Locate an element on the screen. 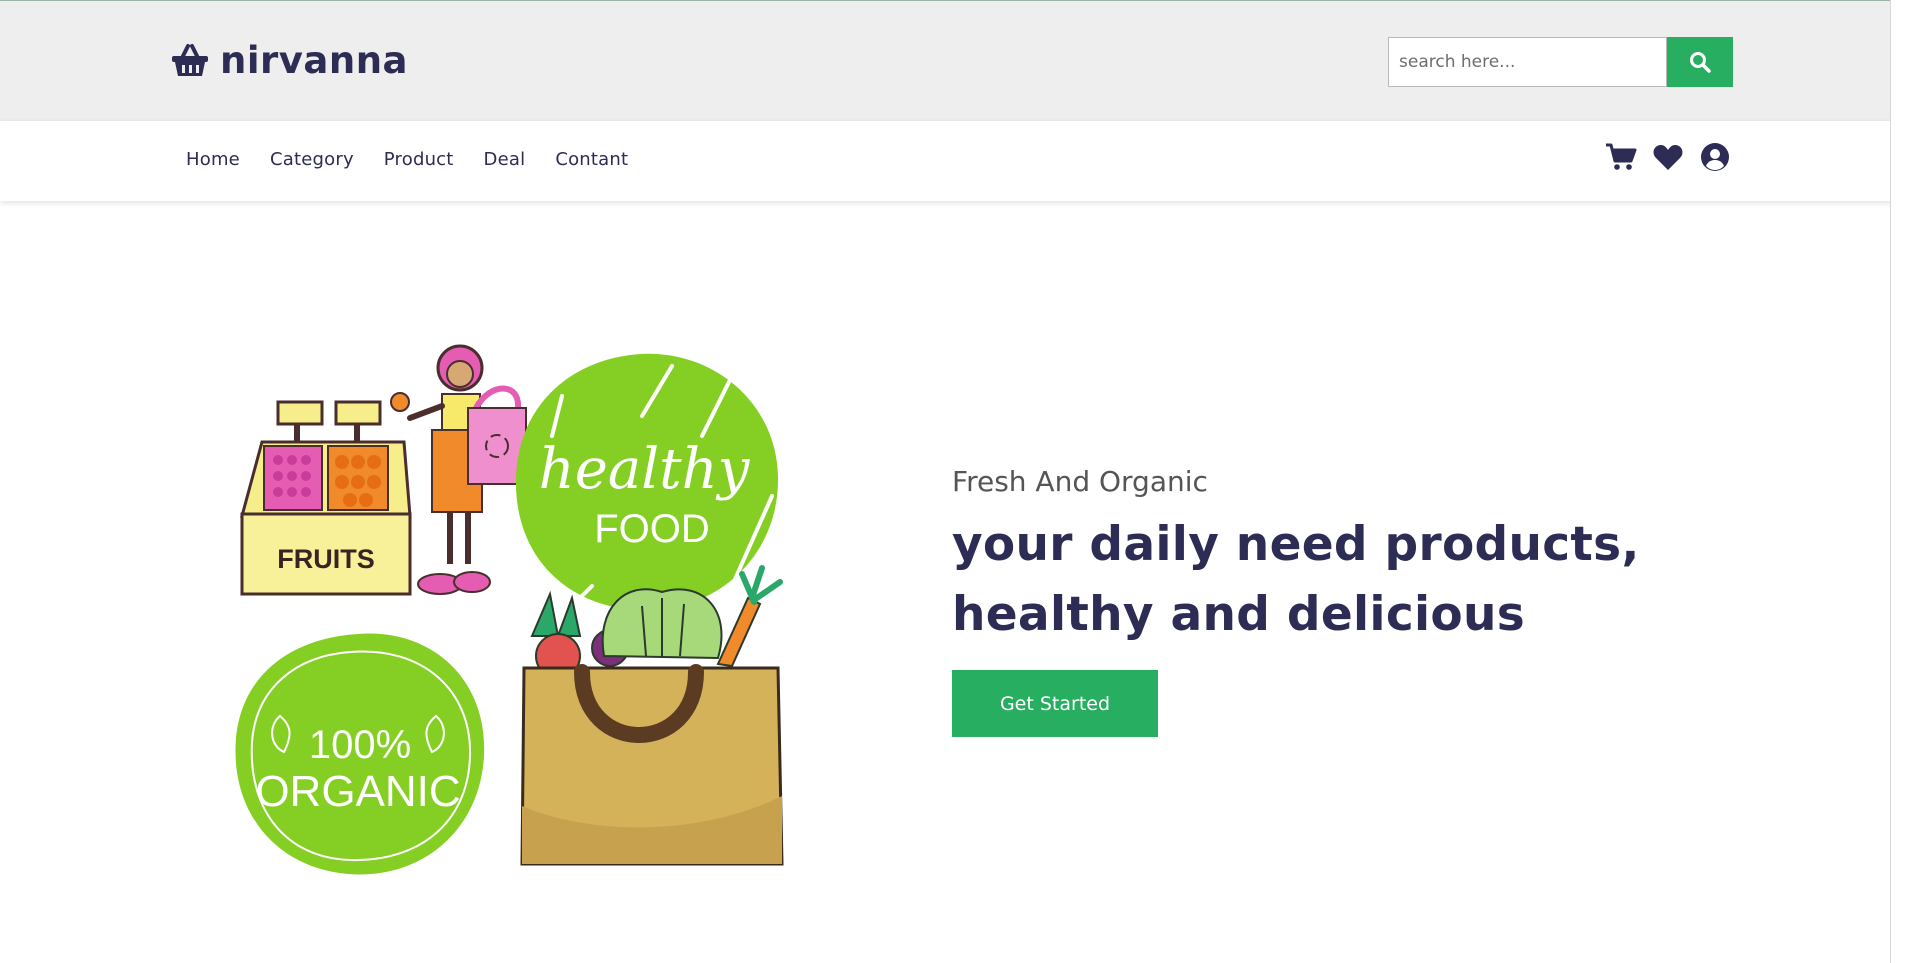  basket-icon is located at coordinates (190, 60).